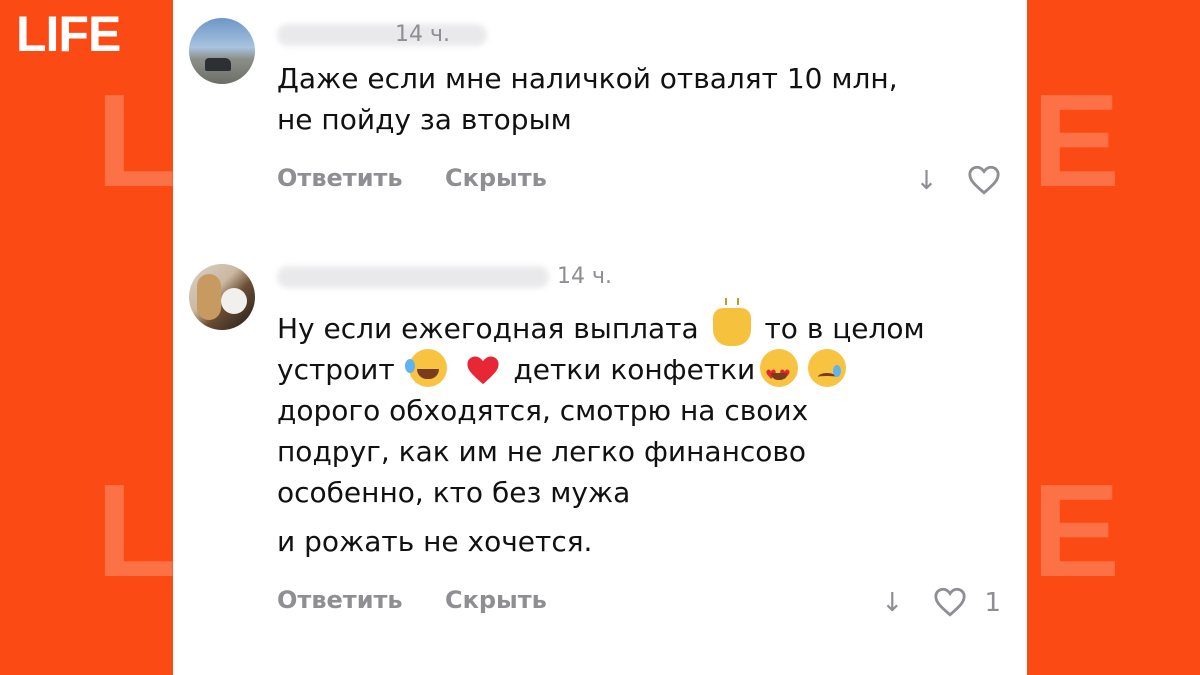  I want to click on car-image, so click(218, 64).